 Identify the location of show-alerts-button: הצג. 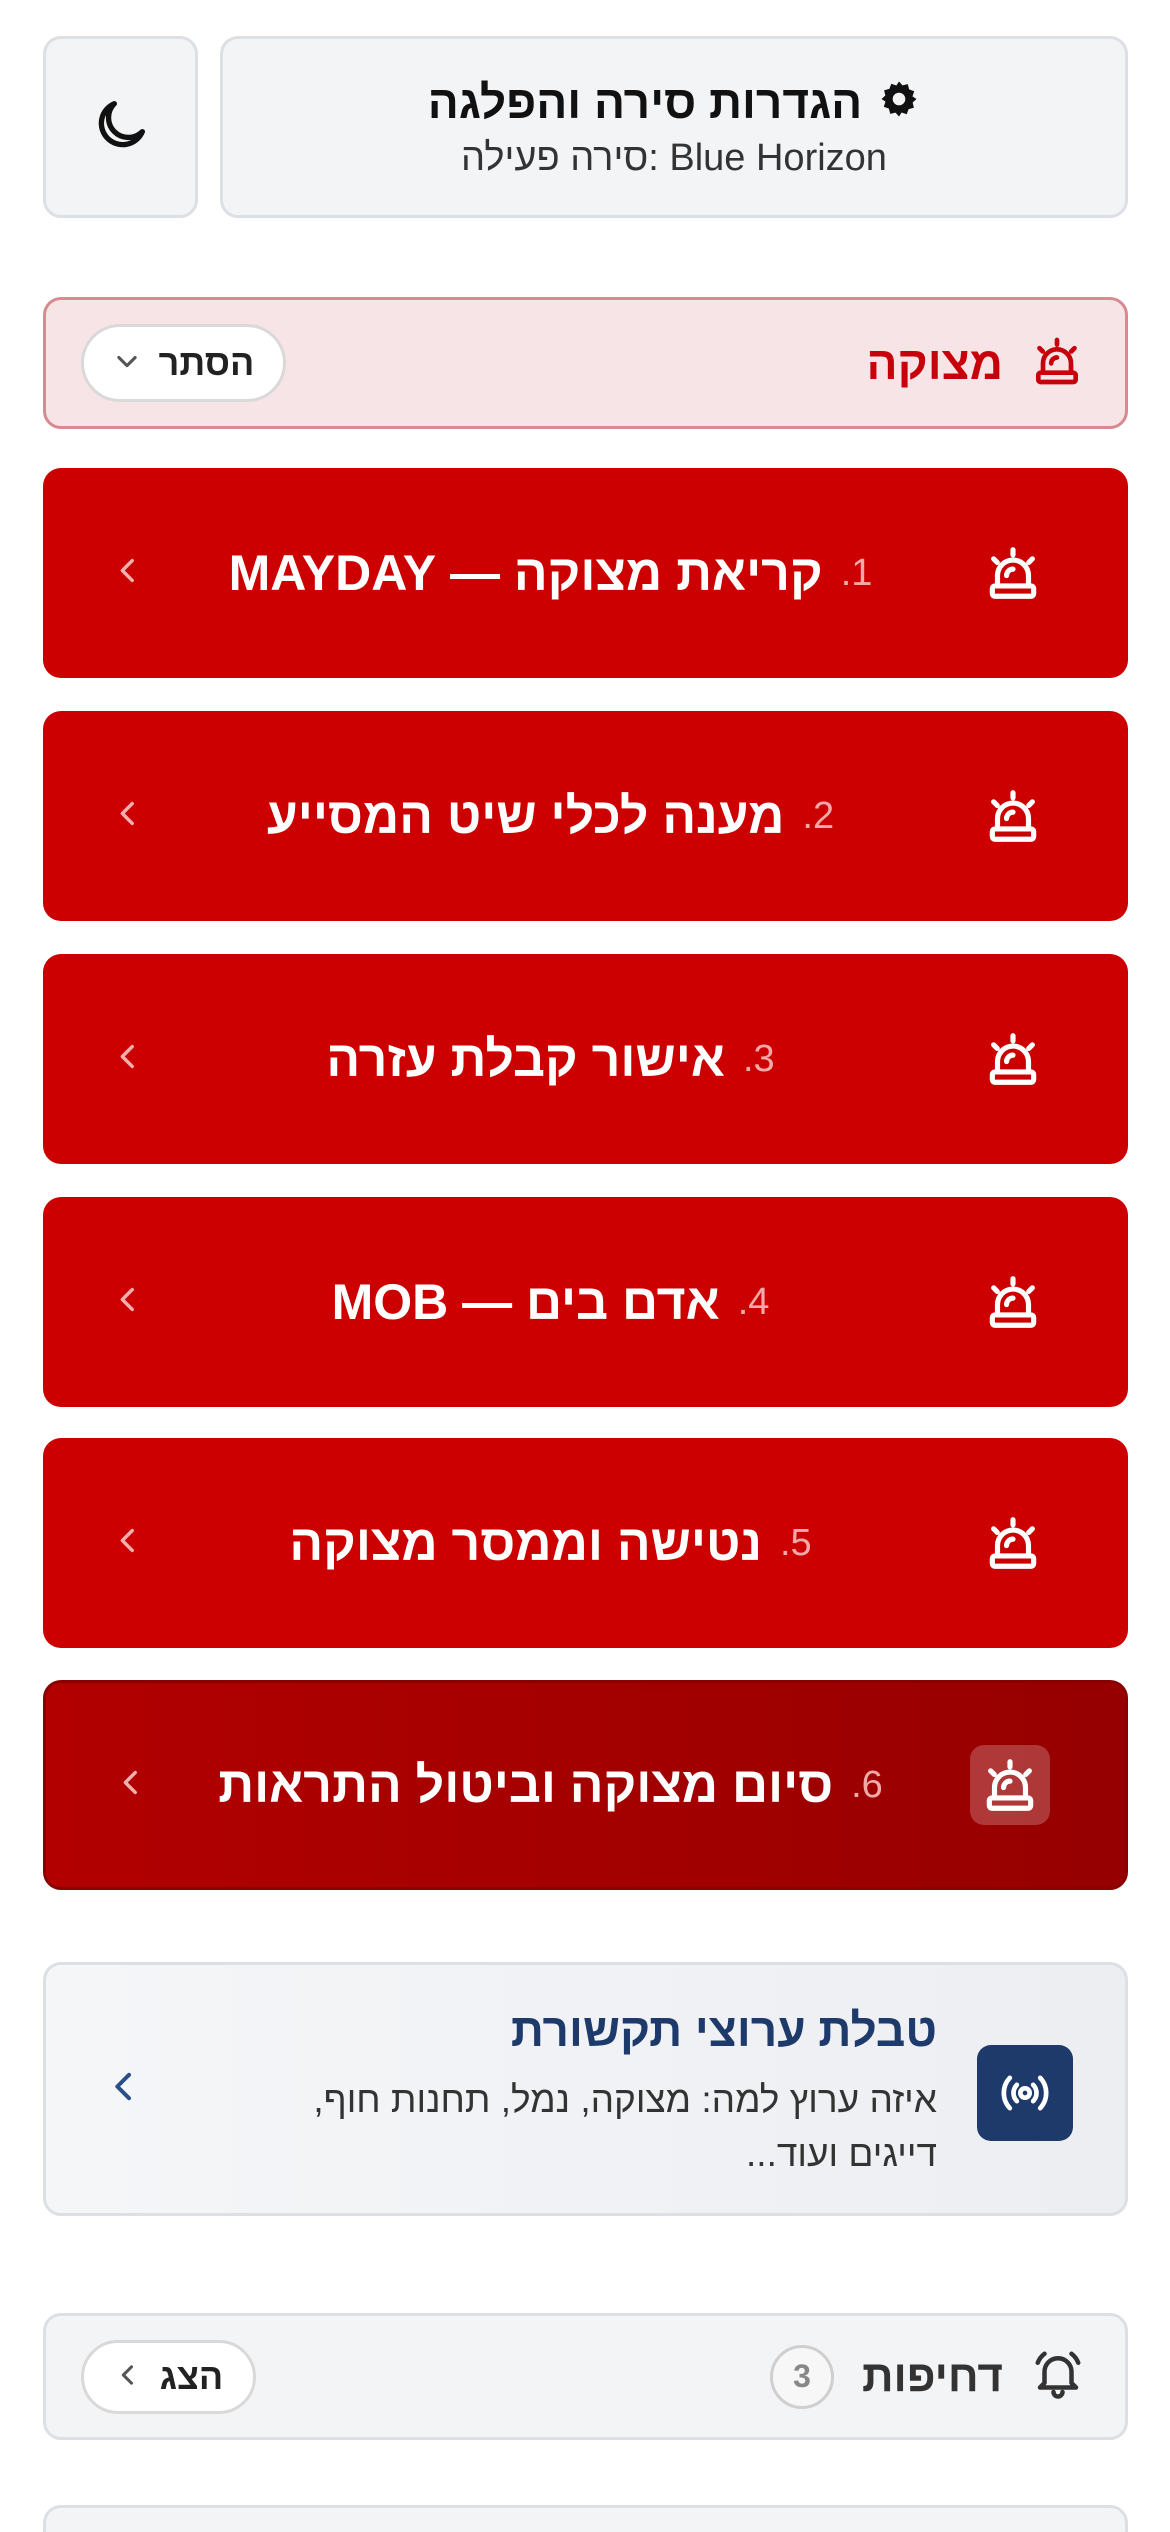
(168, 2376).